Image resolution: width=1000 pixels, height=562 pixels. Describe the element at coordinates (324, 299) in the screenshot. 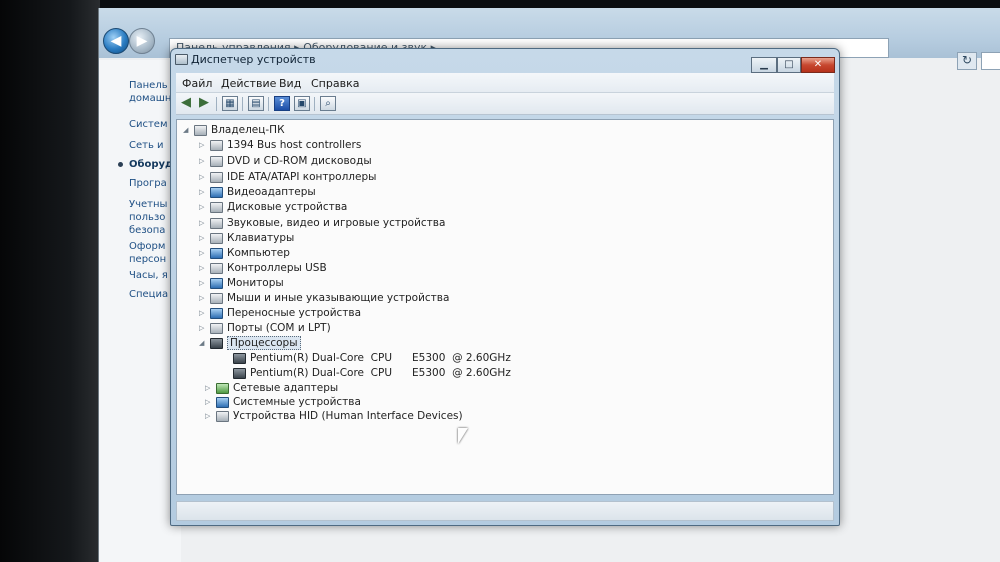

I see `tree-node-mice: ▷ Мыши и иные указывающие устройства` at that location.